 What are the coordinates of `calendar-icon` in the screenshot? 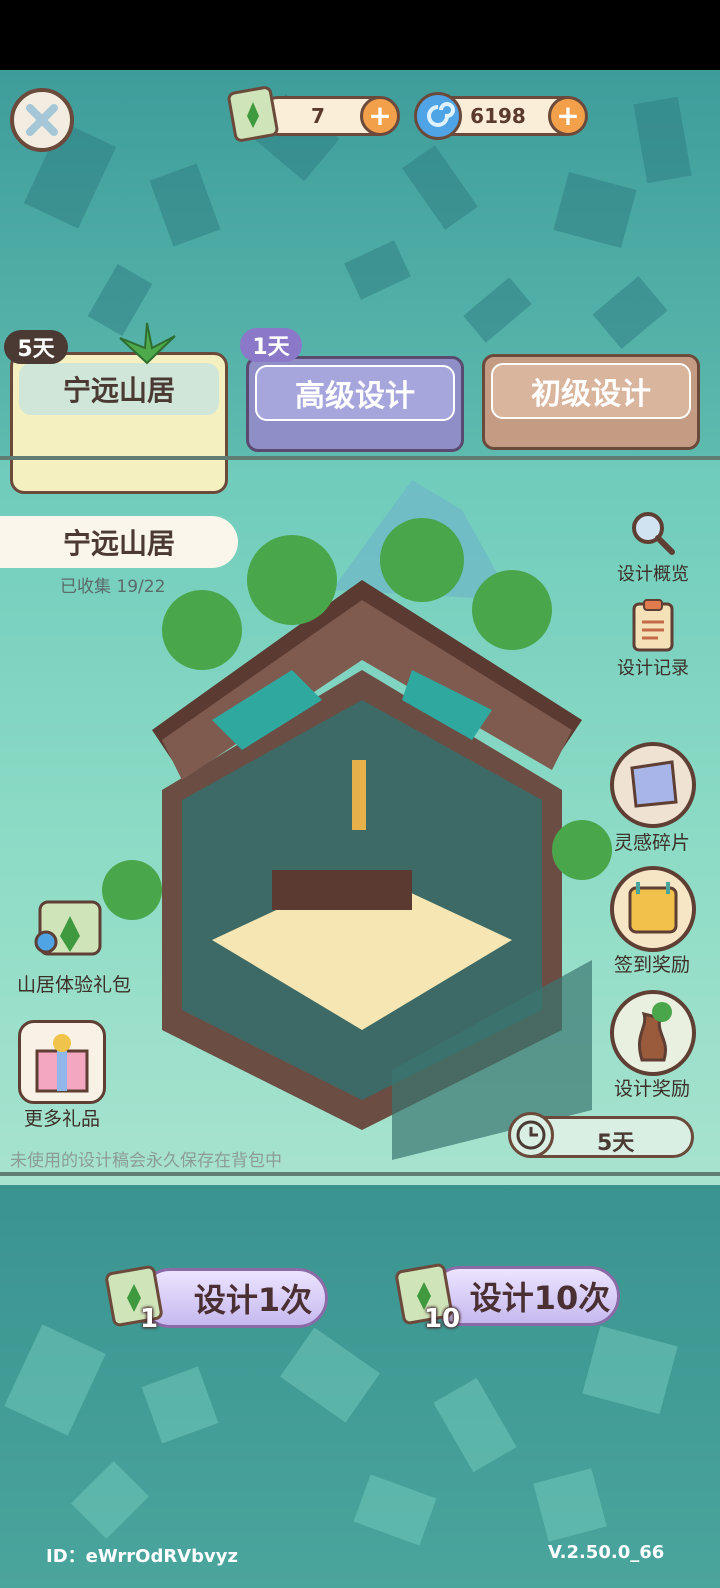 It's located at (653, 909).